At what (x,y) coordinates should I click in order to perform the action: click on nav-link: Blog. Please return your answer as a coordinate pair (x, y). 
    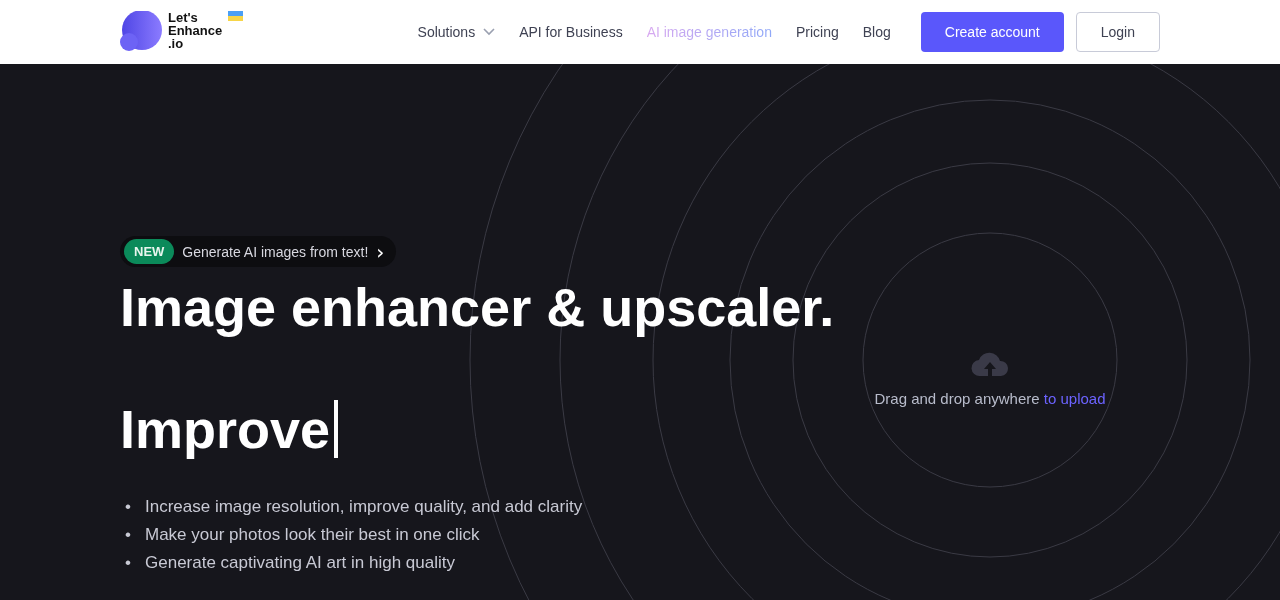
    Looking at the image, I should click on (876, 32).